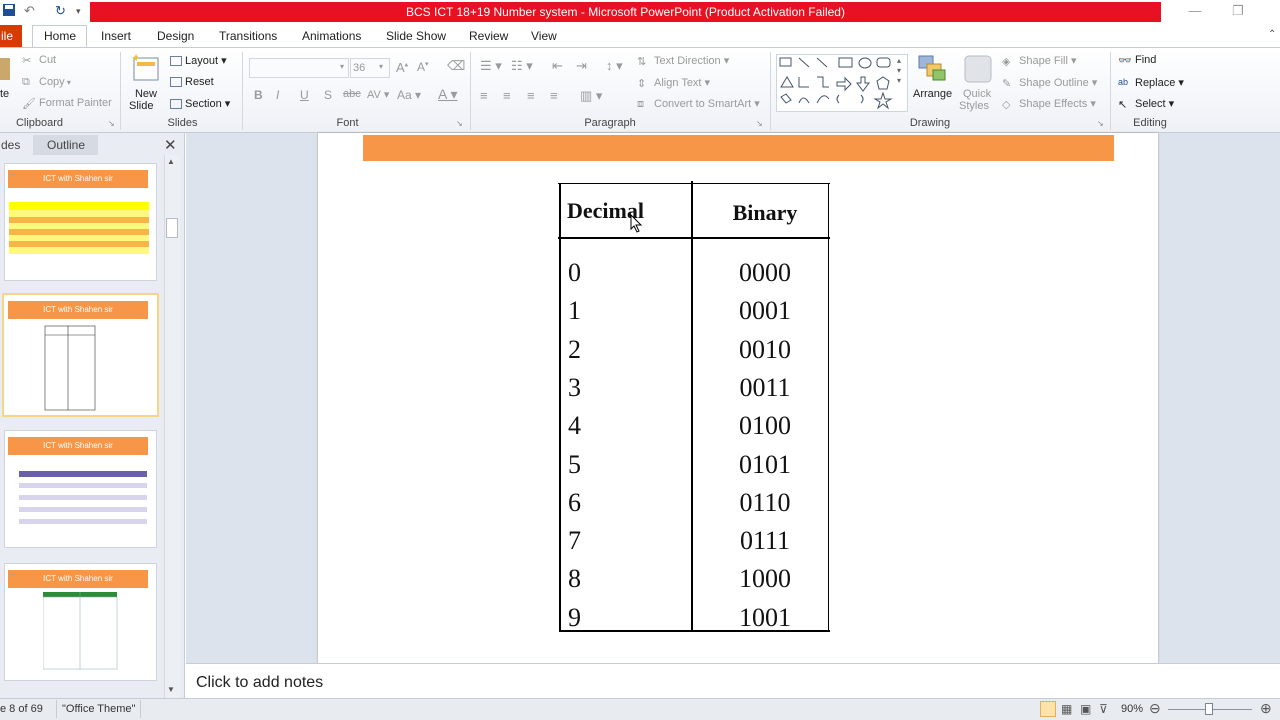 The height and width of the screenshot is (720, 1280). Describe the element at coordinates (765, 426) in the screenshot. I see `table-cell-binary: 0100` at that location.